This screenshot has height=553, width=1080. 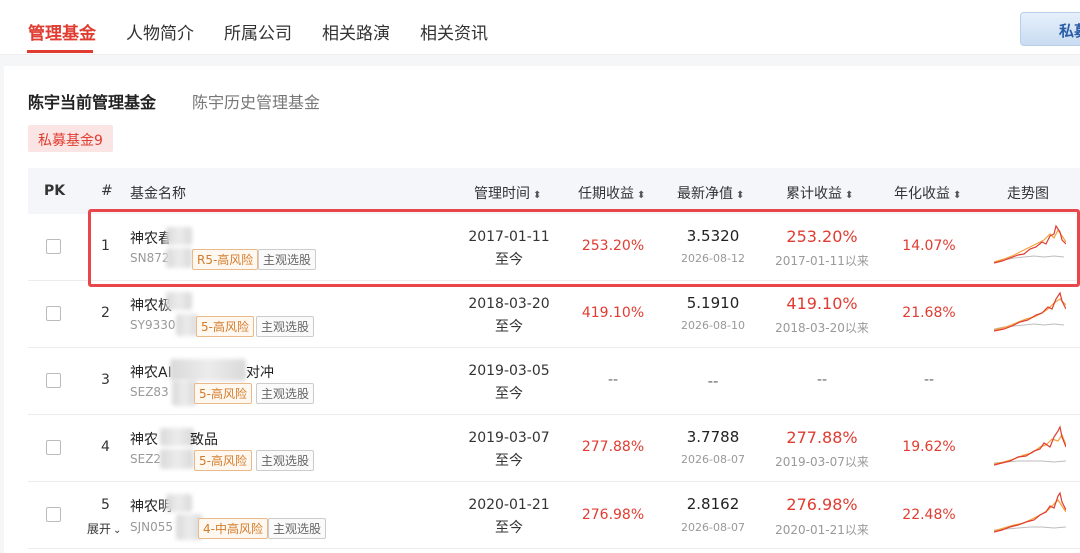 I want to click on header-cum-return-label: 累计收益, so click(x=814, y=194).